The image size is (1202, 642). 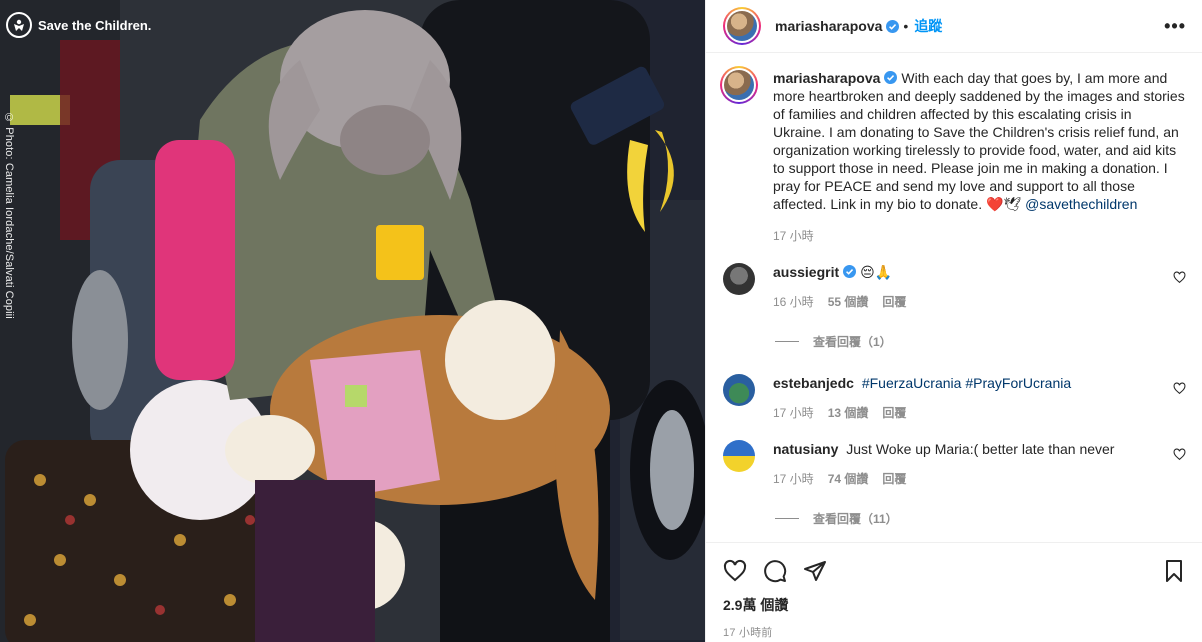 I want to click on caption-meta: 17 小時, so click(x=979, y=236).